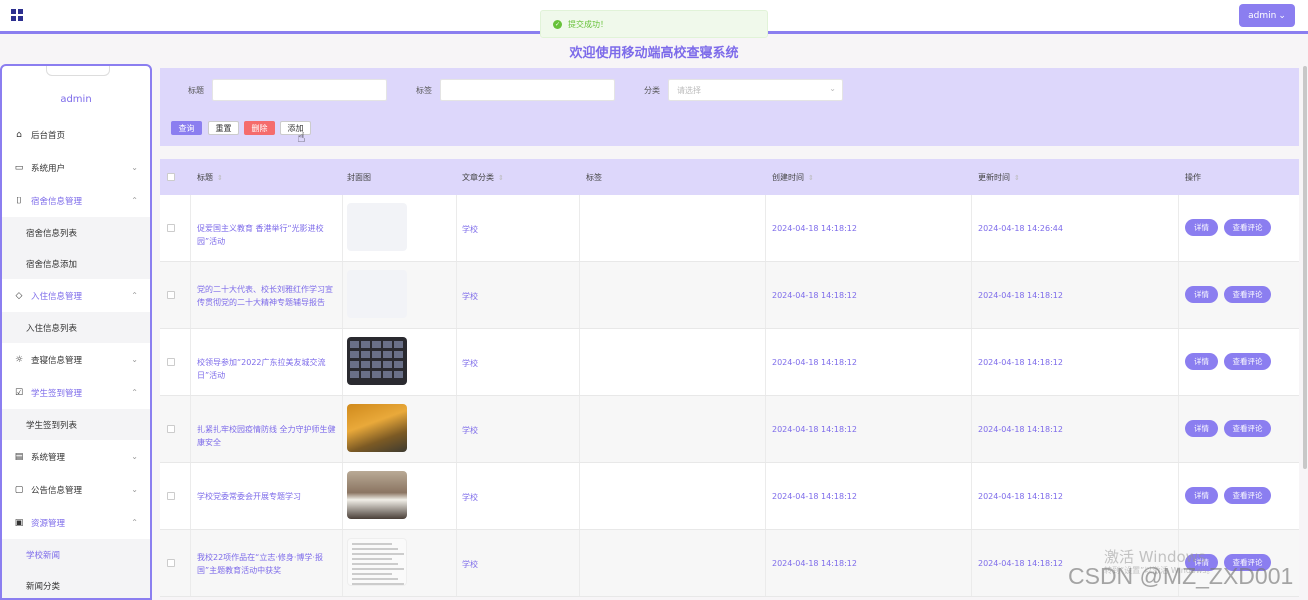  I want to click on sidebar-item-dorm-management: ⌷ 宿舍信息管理 ⌃, so click(76, 200).